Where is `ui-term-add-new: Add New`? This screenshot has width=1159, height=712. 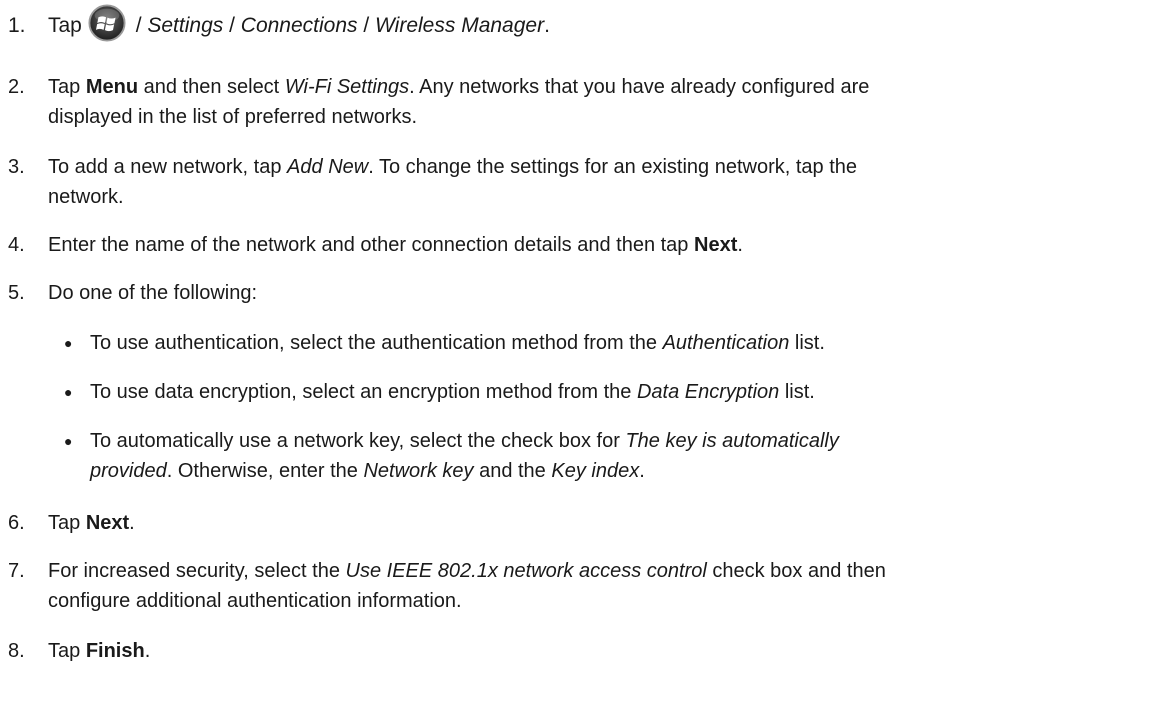
ui-term-add-new: Add New is located at coordinates (328, 167).